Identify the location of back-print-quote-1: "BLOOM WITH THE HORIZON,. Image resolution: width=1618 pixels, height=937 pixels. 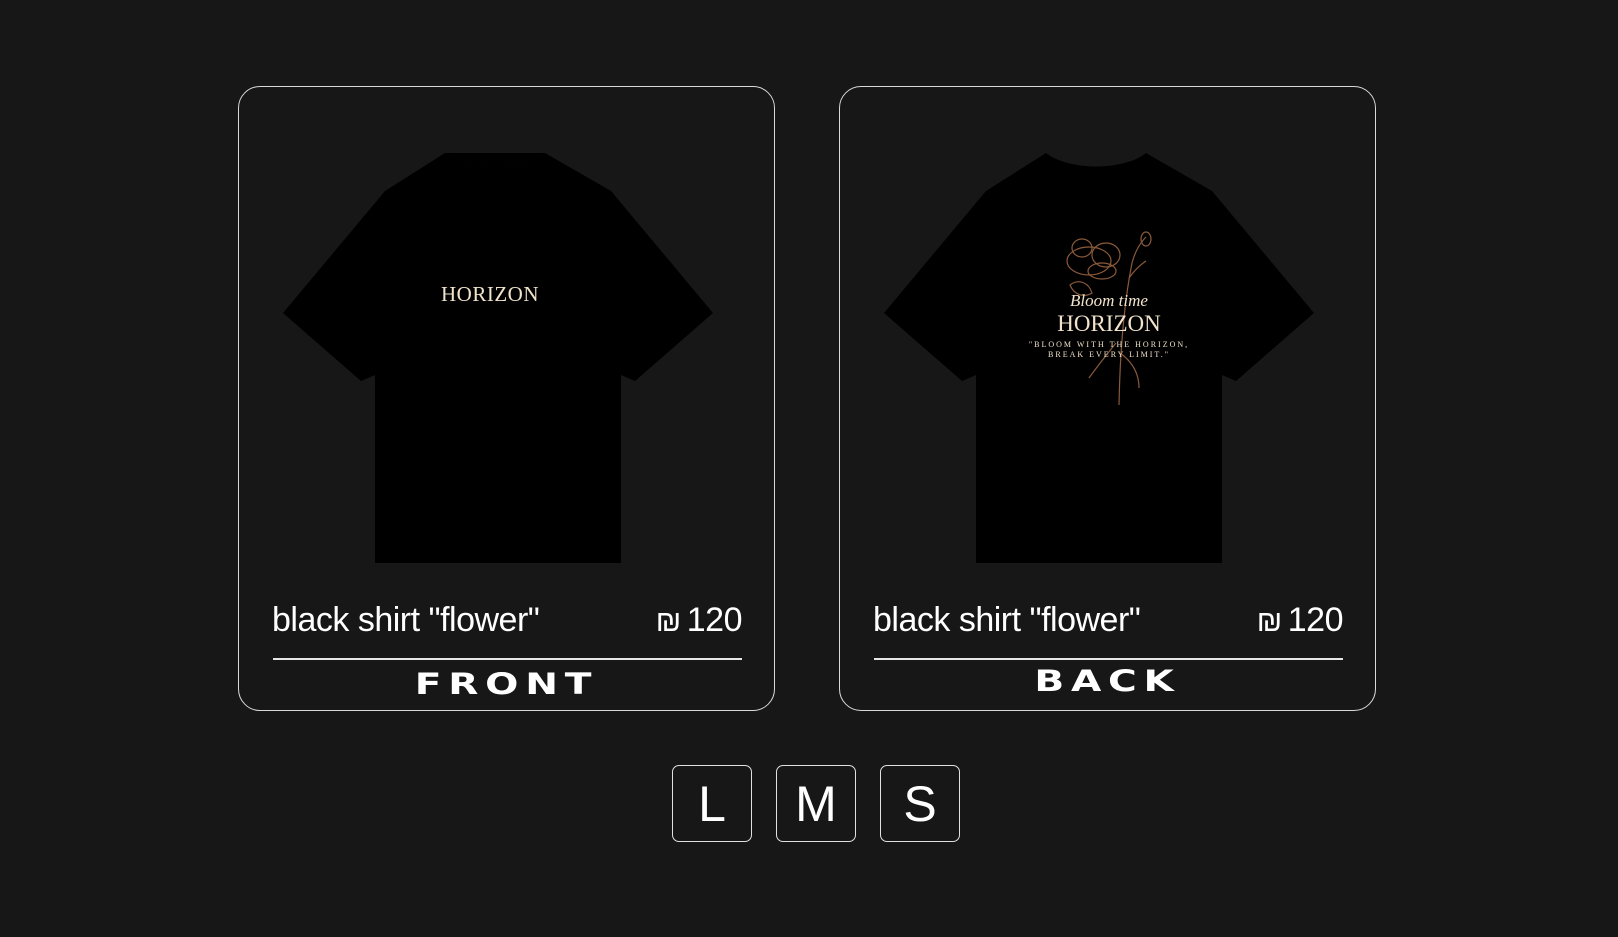
(1109, 344).